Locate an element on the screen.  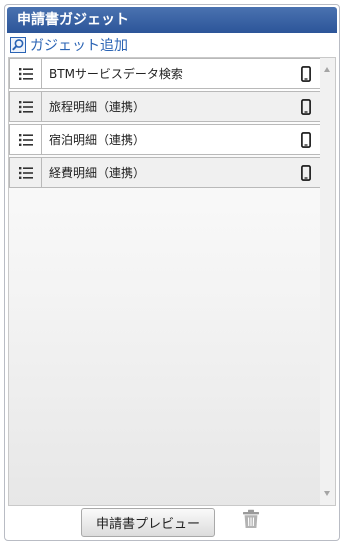
gadget-label: 経費明細（連携） is located at coordinates (97, 173).